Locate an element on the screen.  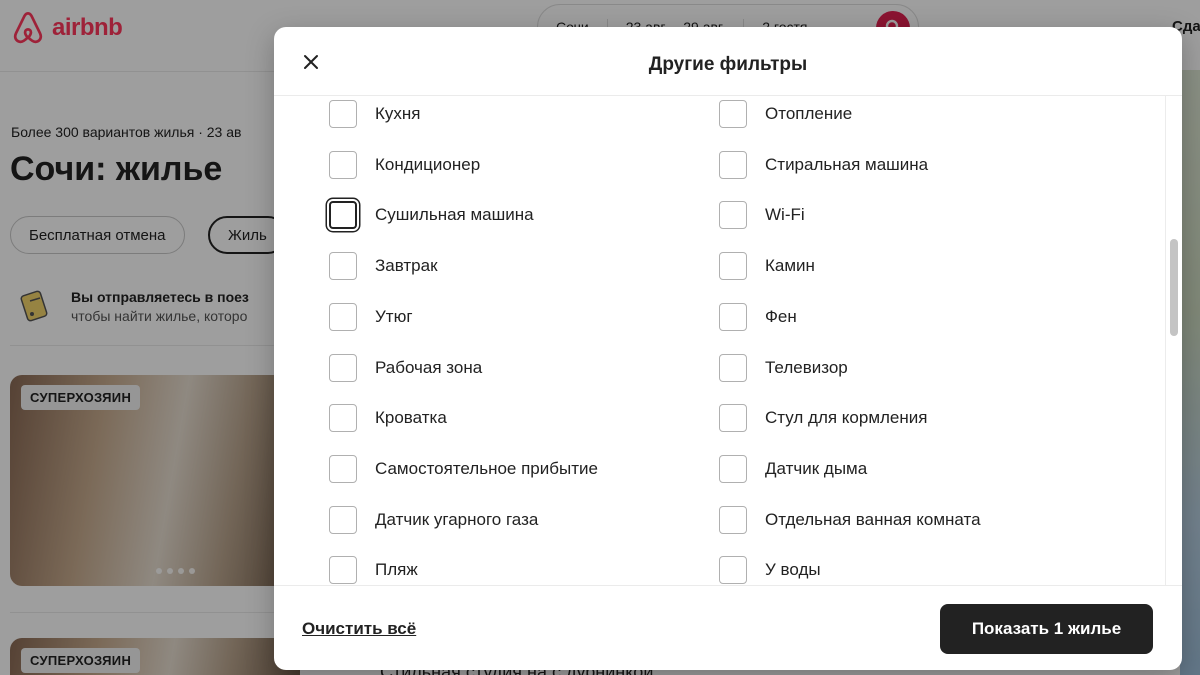
amenity-item: Кондиционер is located at coordinates (405, 164).